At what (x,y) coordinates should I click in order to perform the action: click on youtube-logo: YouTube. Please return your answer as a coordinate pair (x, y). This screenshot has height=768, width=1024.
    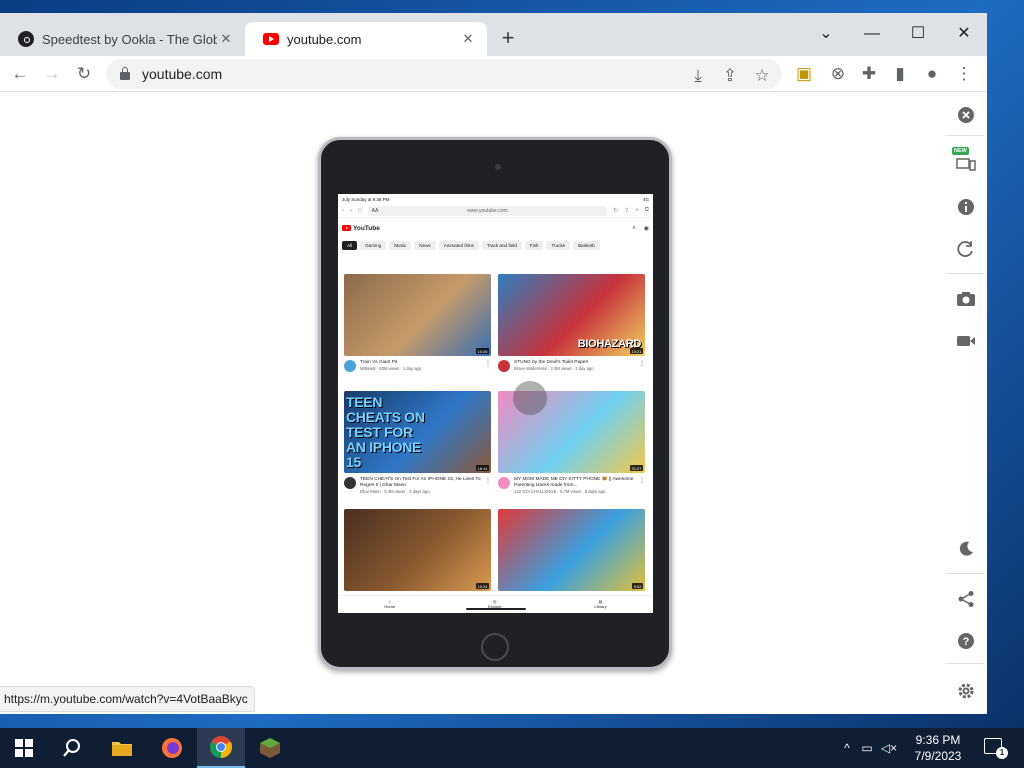
    Looking at the image, I should click on (361, 228).